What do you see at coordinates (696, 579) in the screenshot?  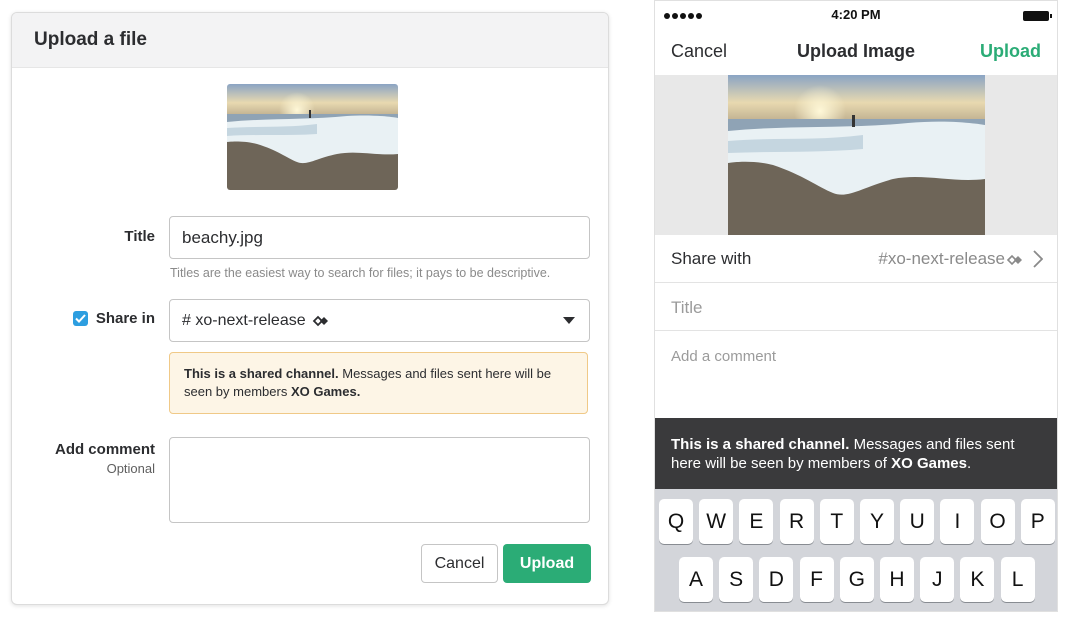 I see `key-a: A` at bounding box center [696, 579].